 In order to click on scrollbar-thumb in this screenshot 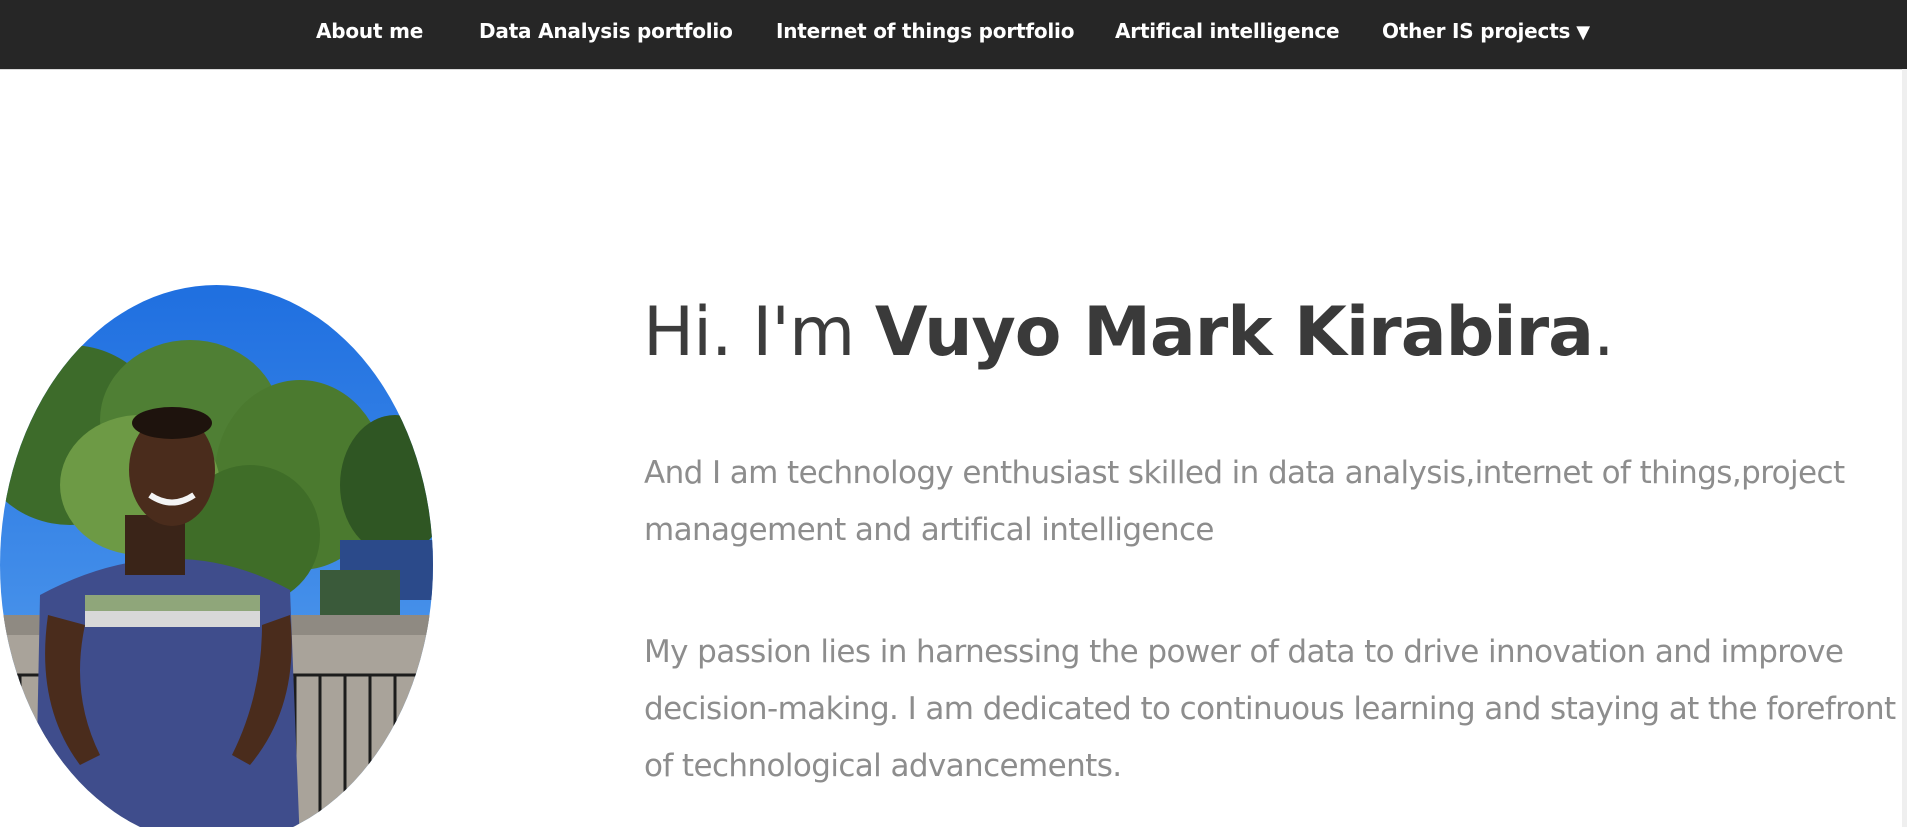, I will do `click(1904, 34)`.